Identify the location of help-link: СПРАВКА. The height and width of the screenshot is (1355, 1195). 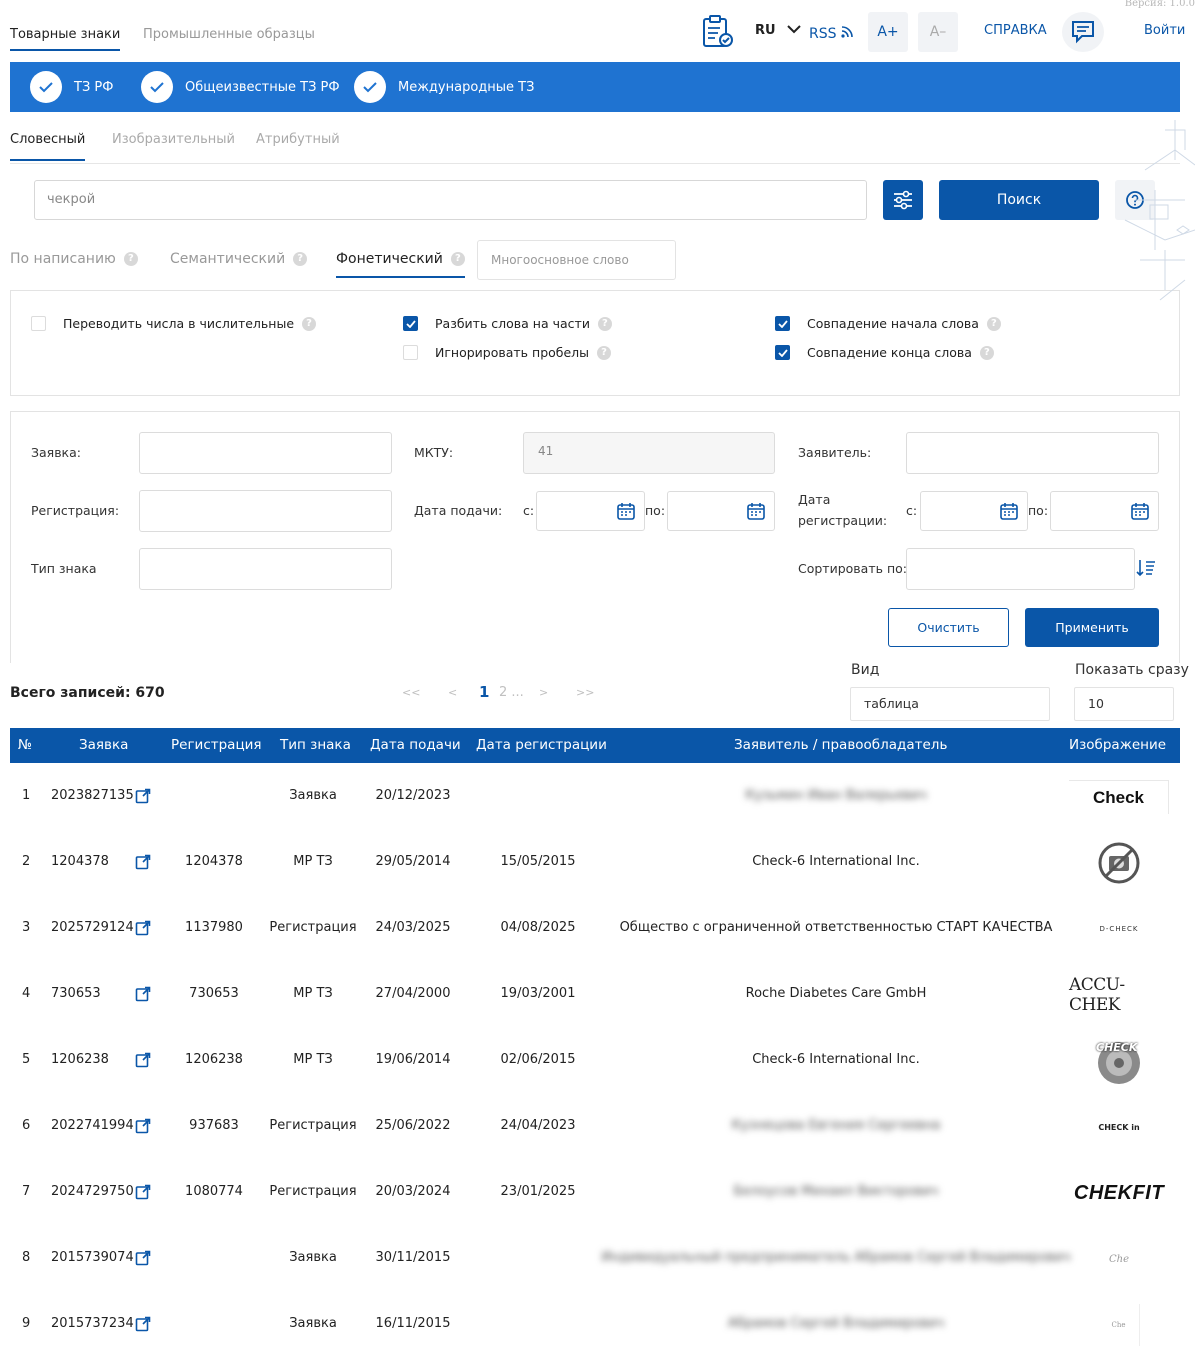
(1015, 30).